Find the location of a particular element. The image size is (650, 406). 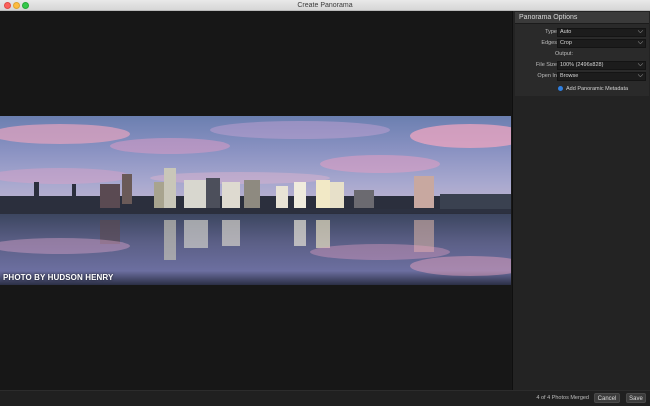

file-size-row: File Size 100% (2496x828) ⌵ is located at coordinates (582, 65).